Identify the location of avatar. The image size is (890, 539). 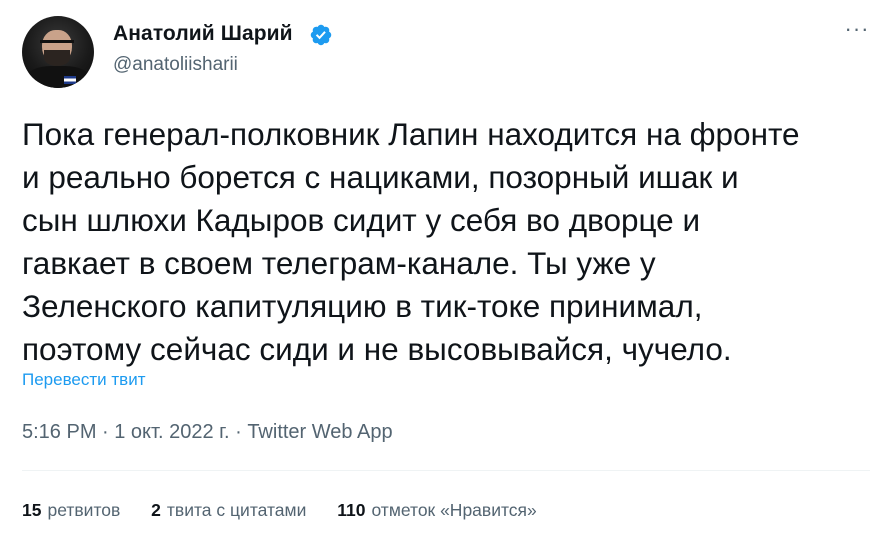
(58, 52).